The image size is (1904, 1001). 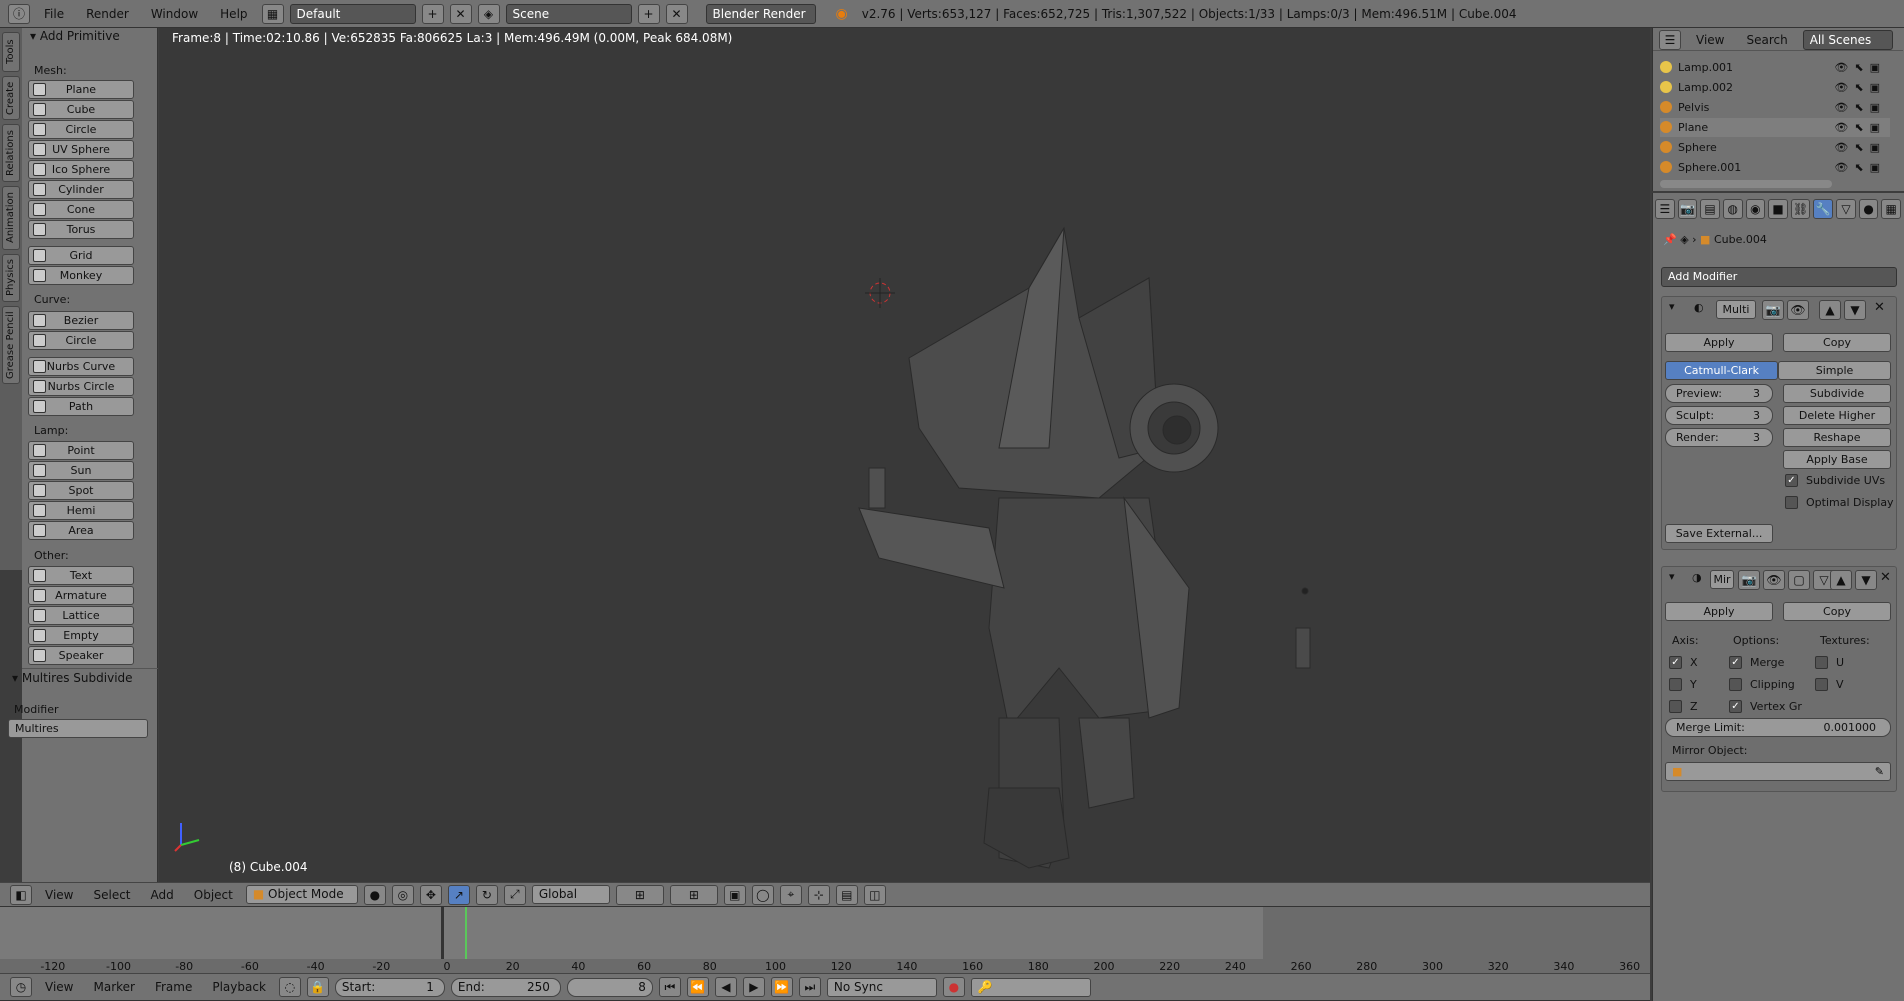 I want to click on add-other-lattice-button: Lattice, so click(x=81, y=615).